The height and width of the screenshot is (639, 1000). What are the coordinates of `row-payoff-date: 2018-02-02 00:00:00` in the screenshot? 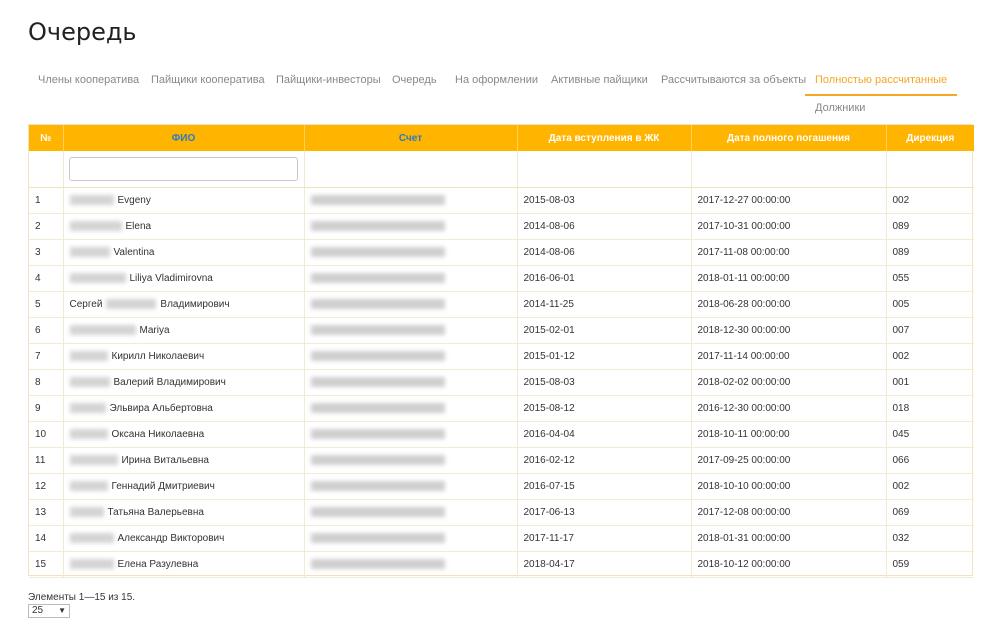 It's located at (789, 382).